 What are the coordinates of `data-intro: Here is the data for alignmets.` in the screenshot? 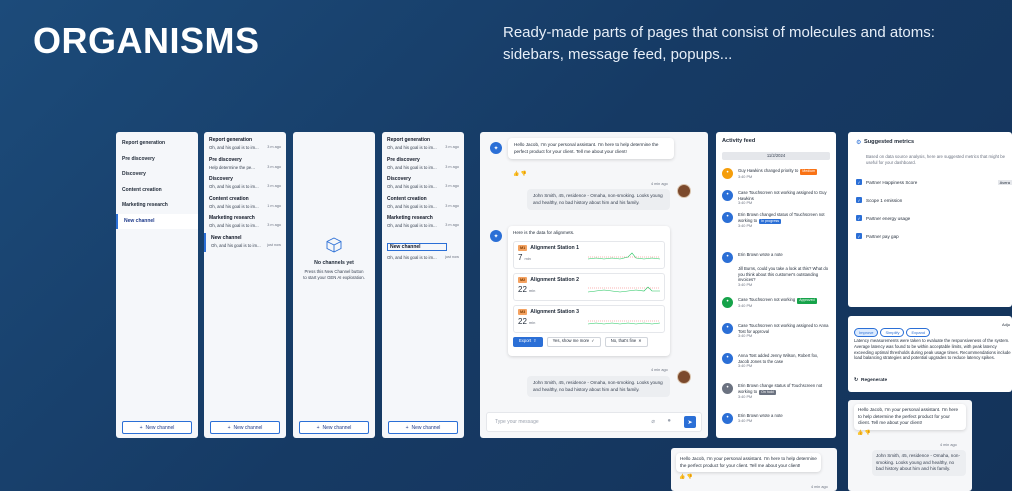 It's located at (544, 232).